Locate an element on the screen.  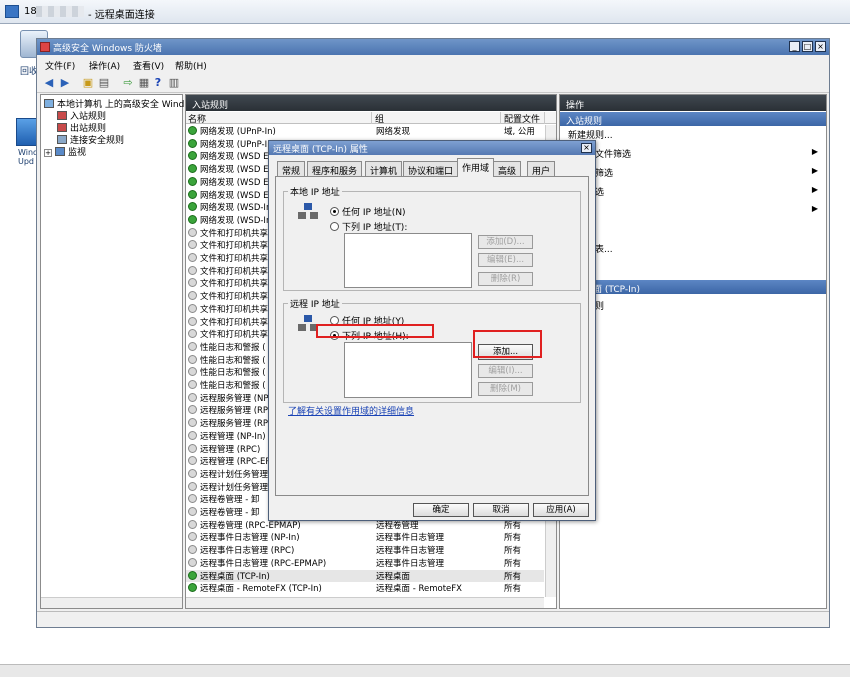
tree-horizontal-scrollbar is located at coordinates (111, 602).